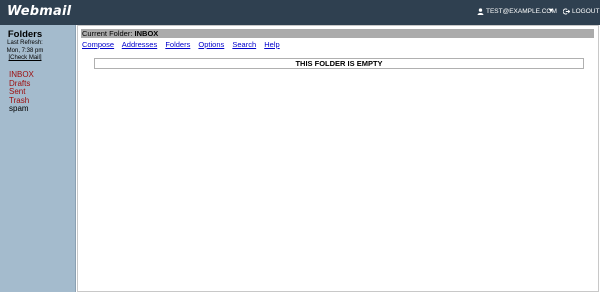  I want to click on caret-down-icon, so click(551, 11).